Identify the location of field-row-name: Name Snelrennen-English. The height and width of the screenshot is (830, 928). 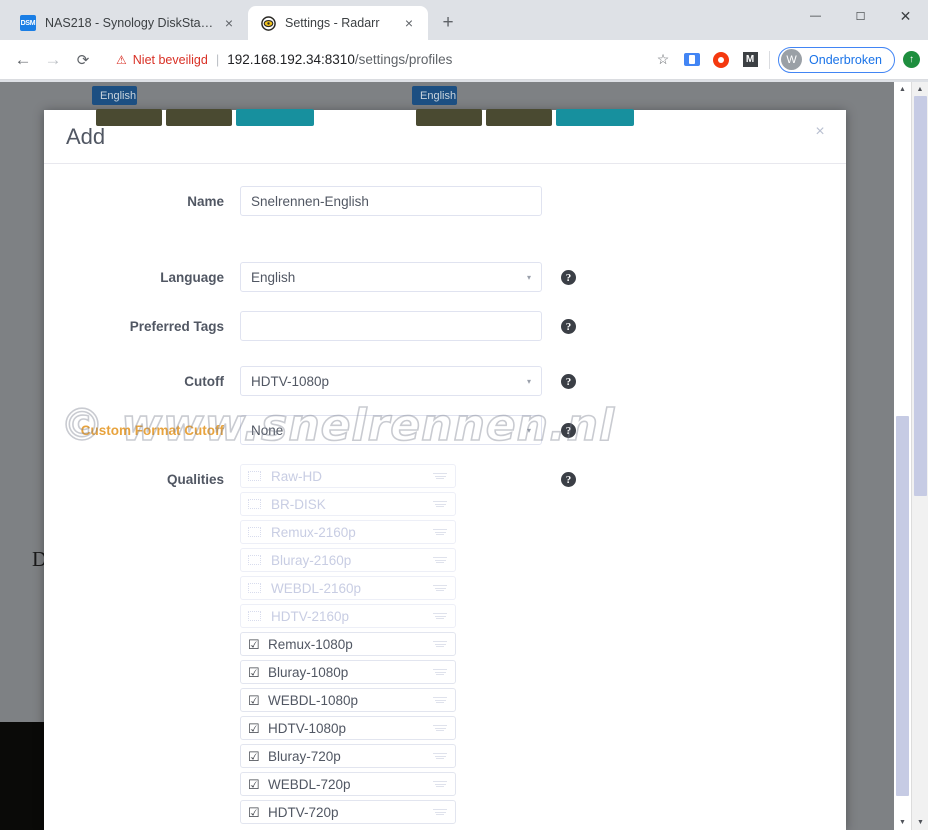
(445, 201).